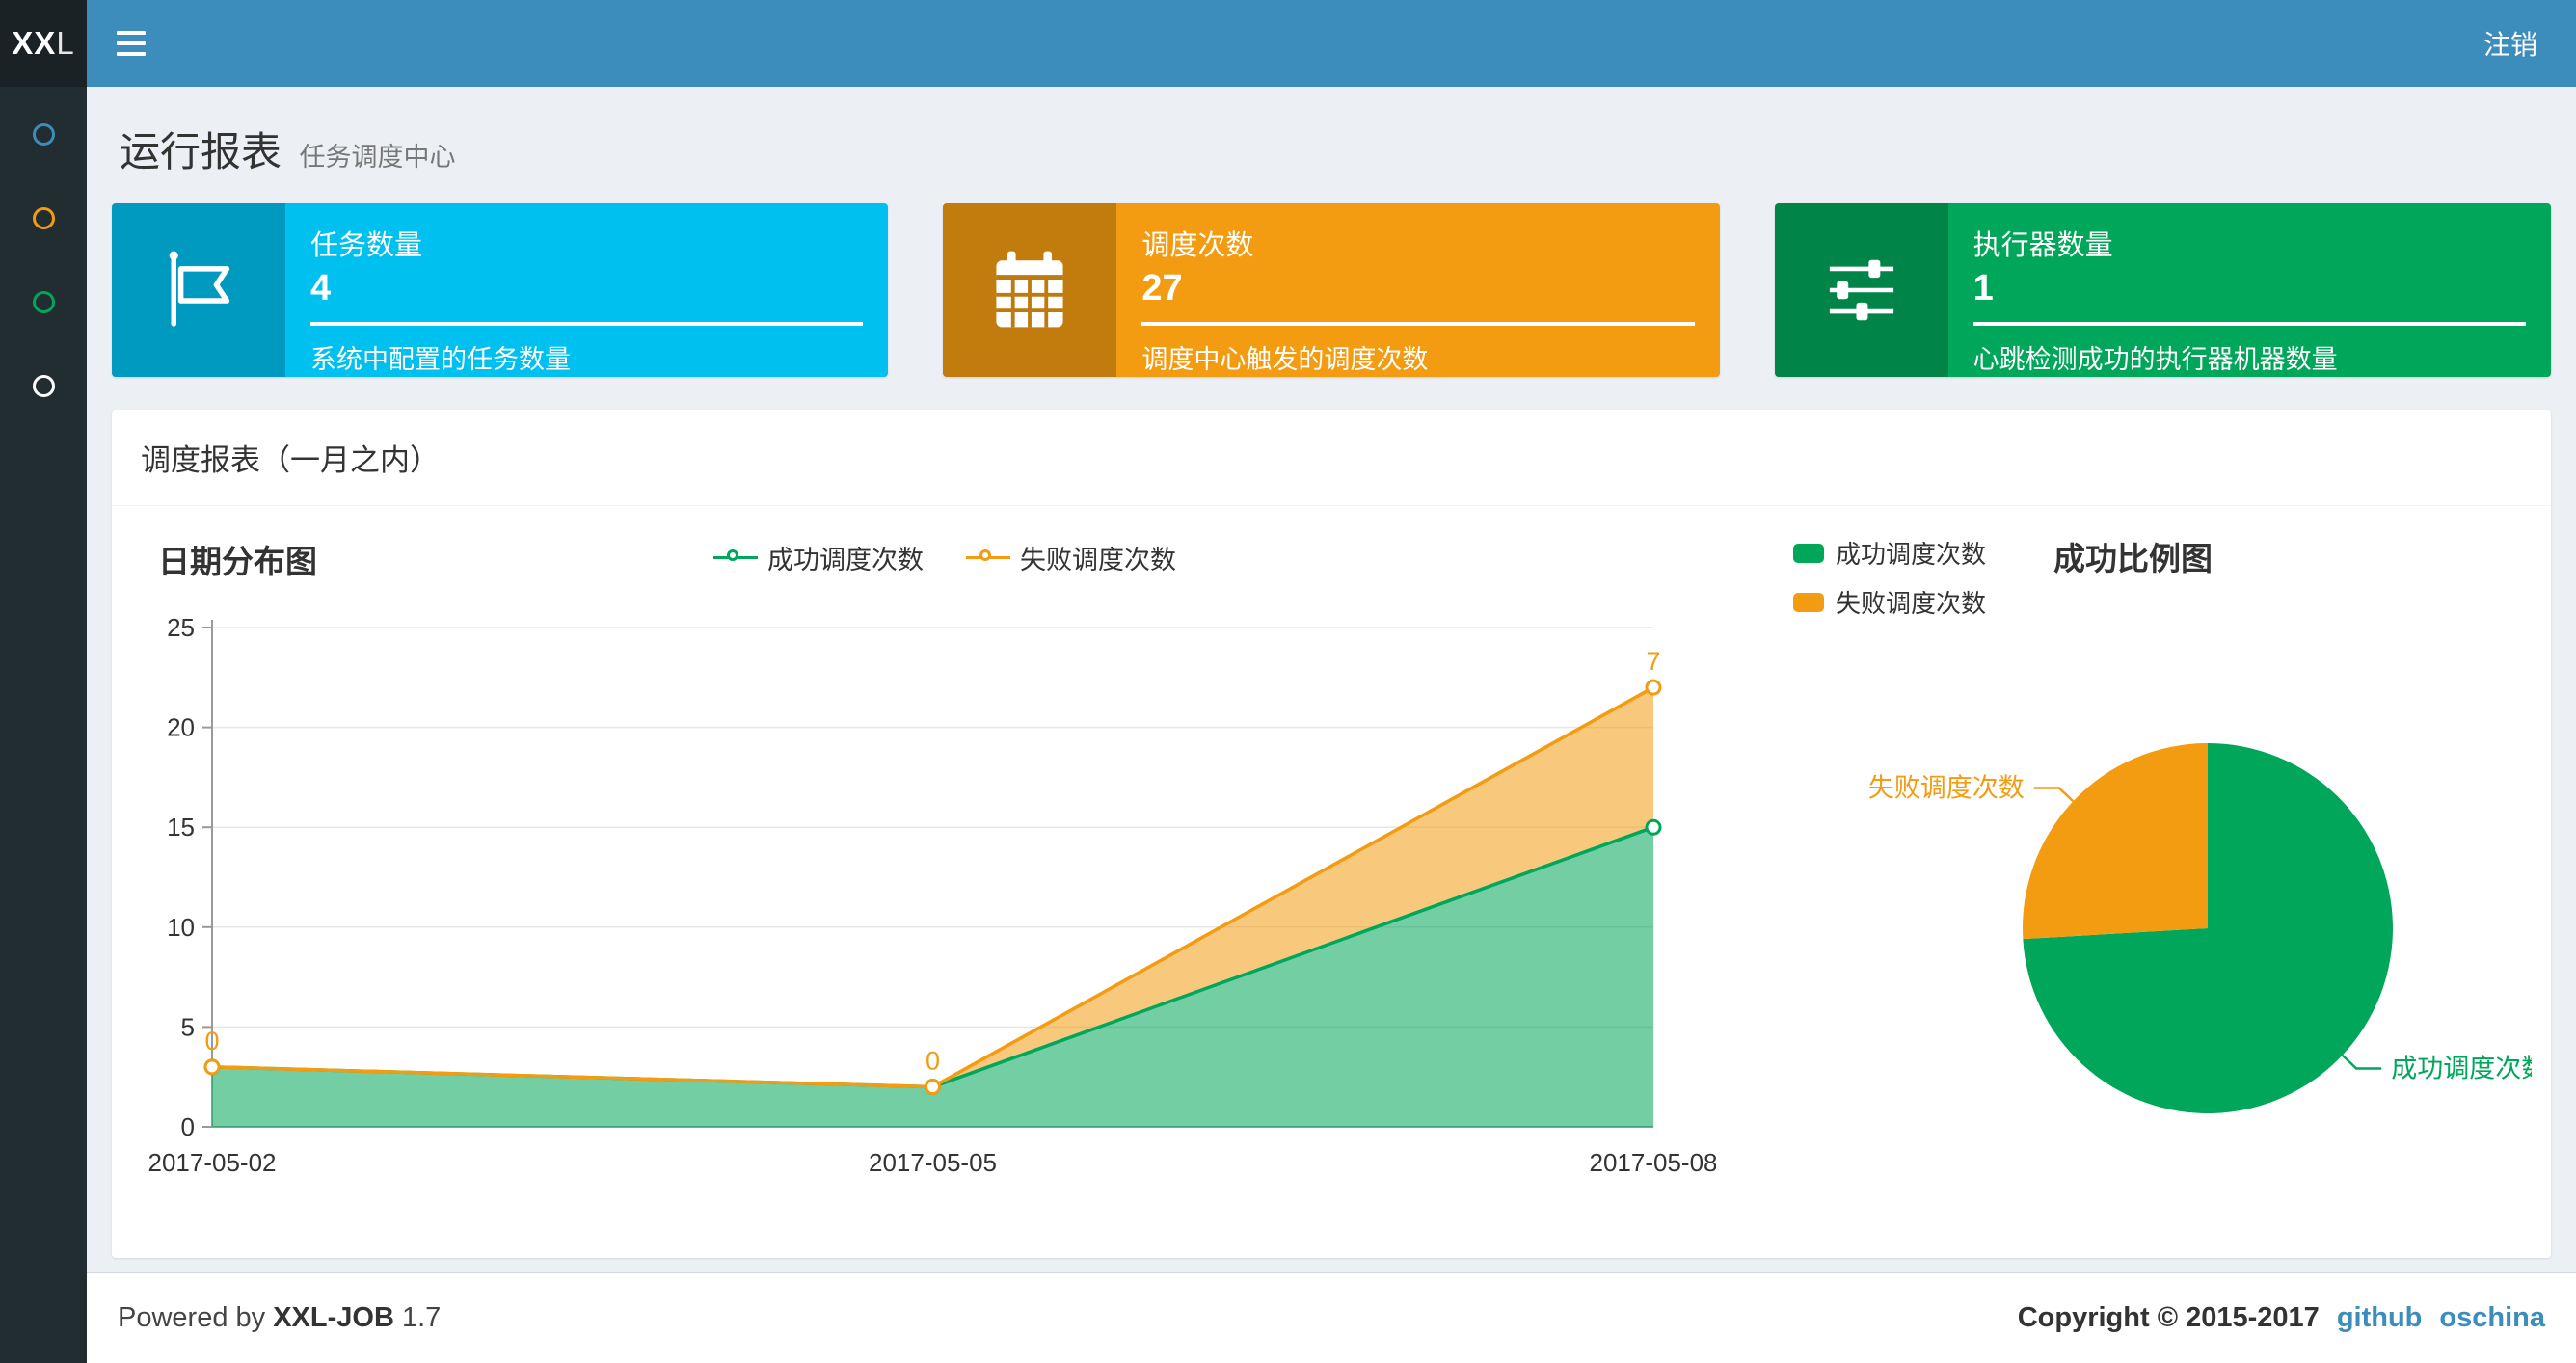  What do you see at coordinates (1890, 577) in the screenshot?
I see `pie-chart-legend: 成功调度次数 失败调度次数` at bounding box center [1890, 577].